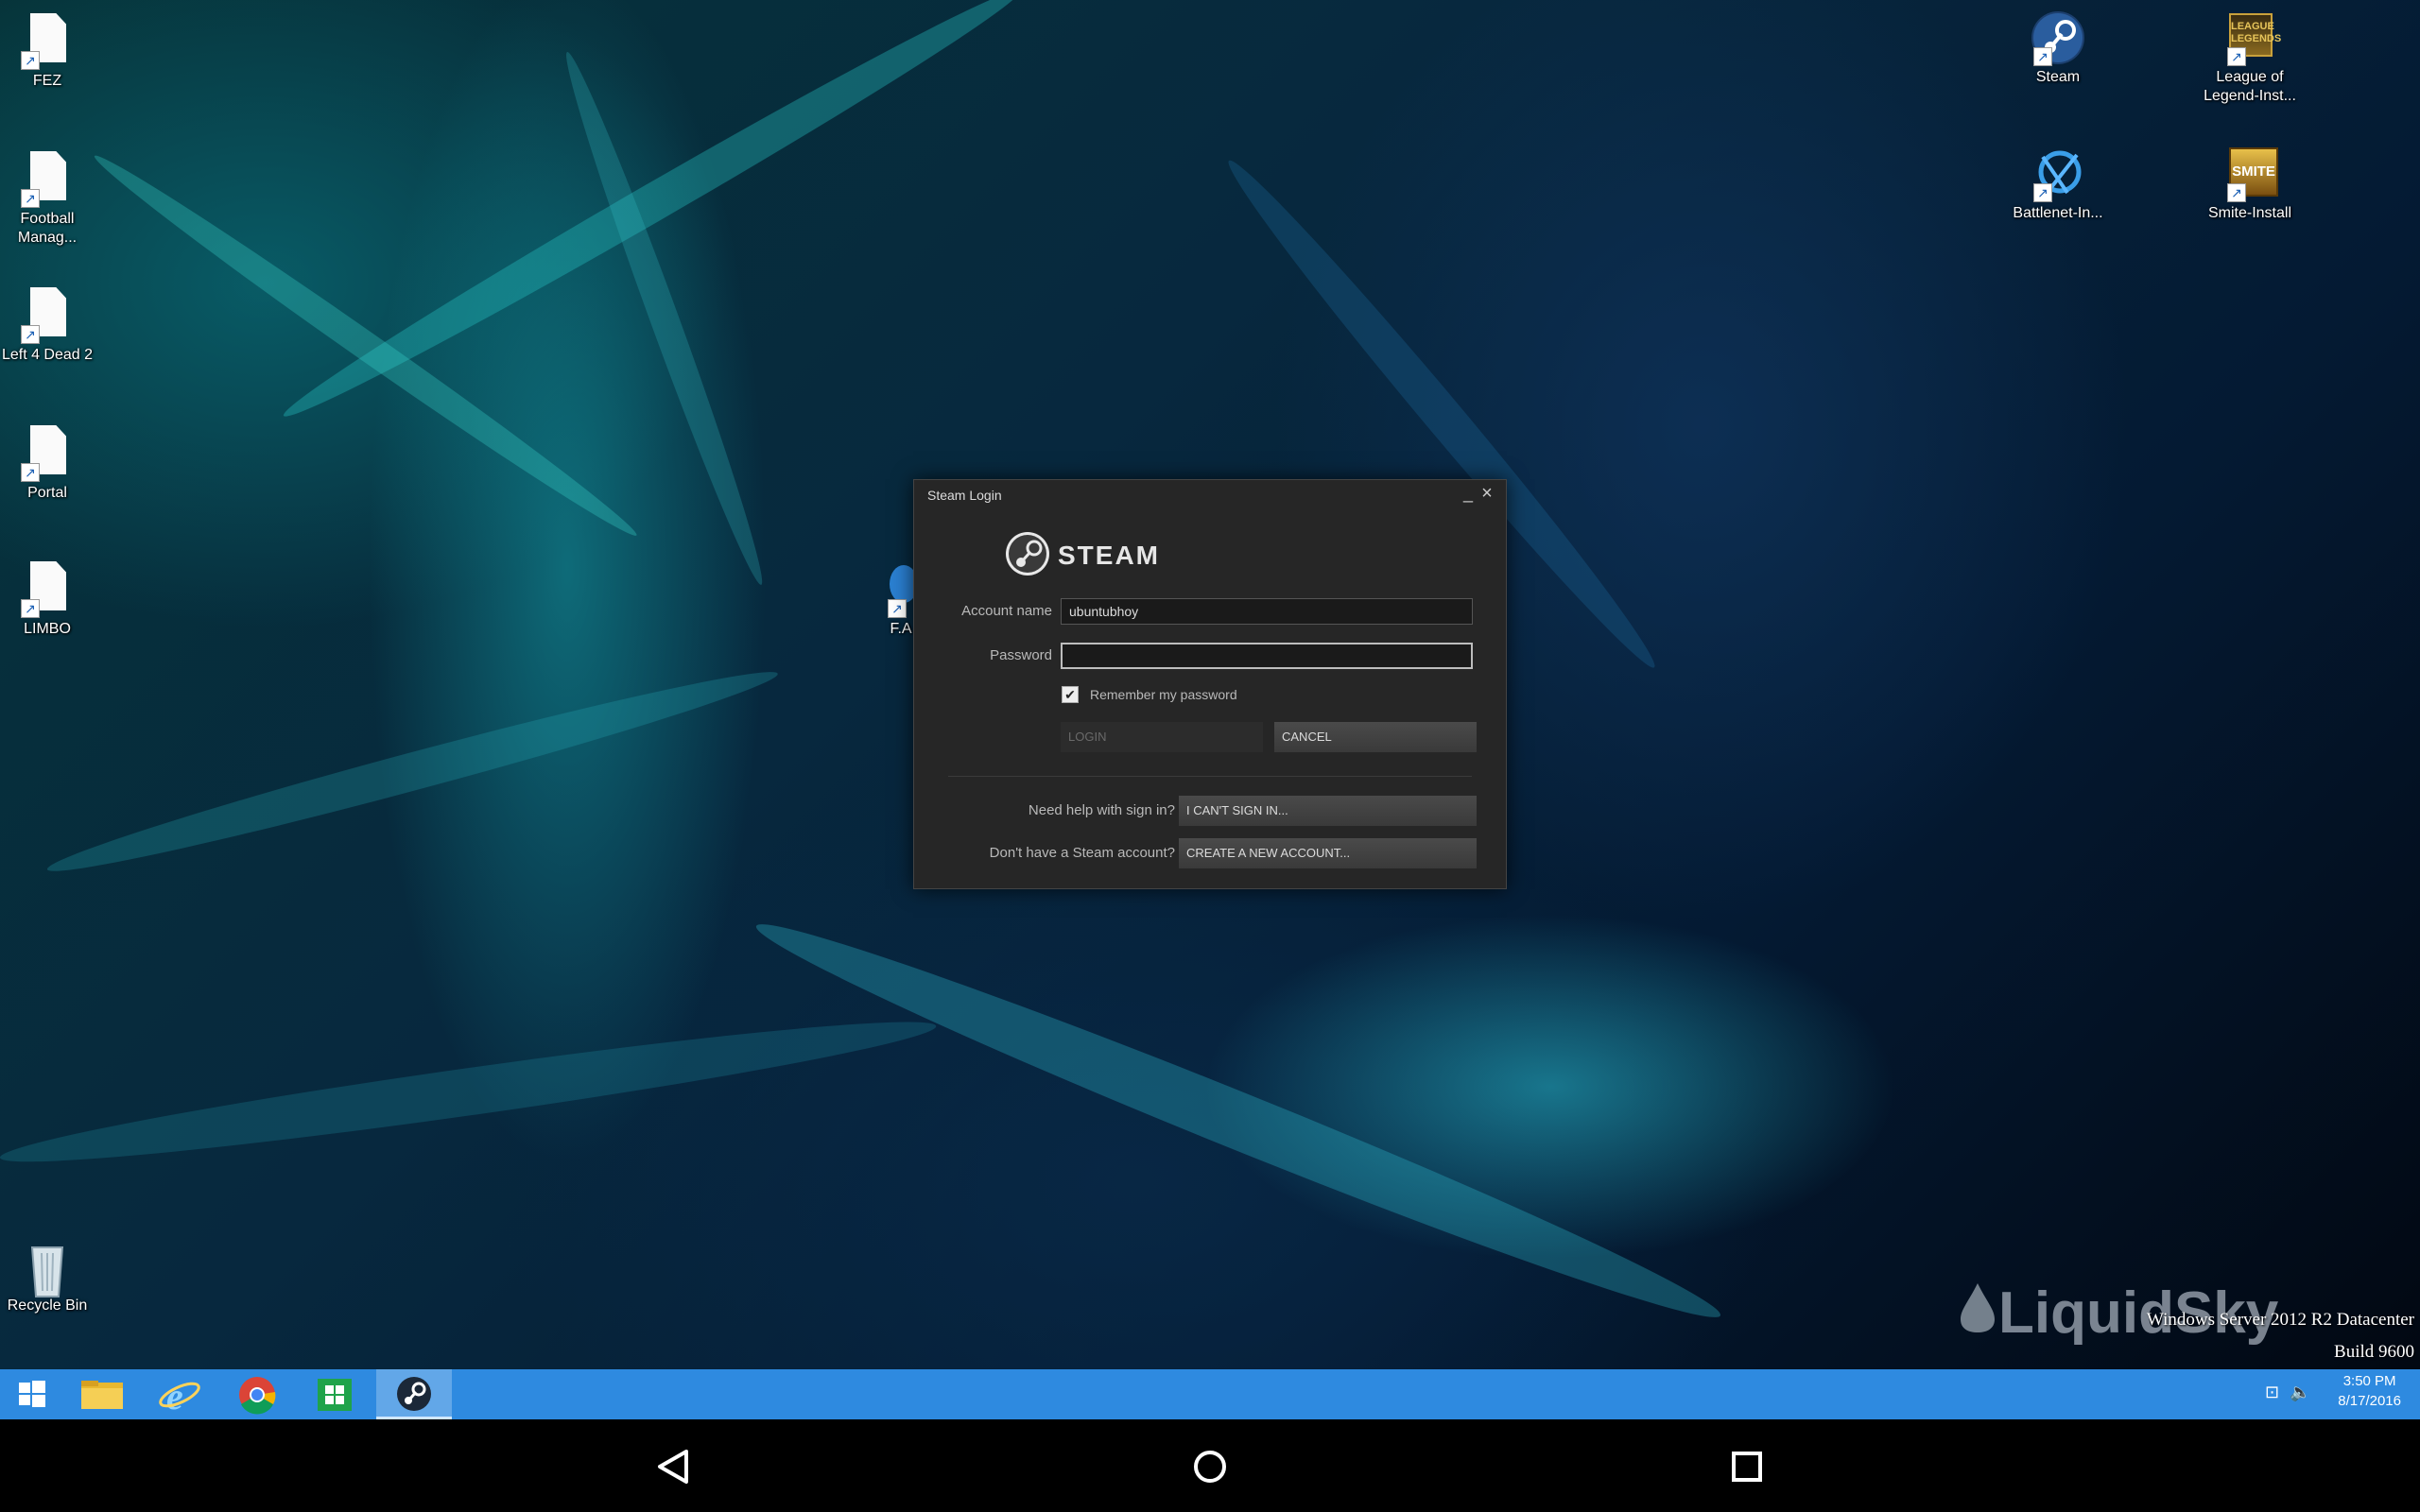 This screenshot has height=1512, width=2420. What do you see at coordinates (2300, 1392) in the screenshot?
I see `volume-icon: 🔈` at bounding box center [2300, 1392].